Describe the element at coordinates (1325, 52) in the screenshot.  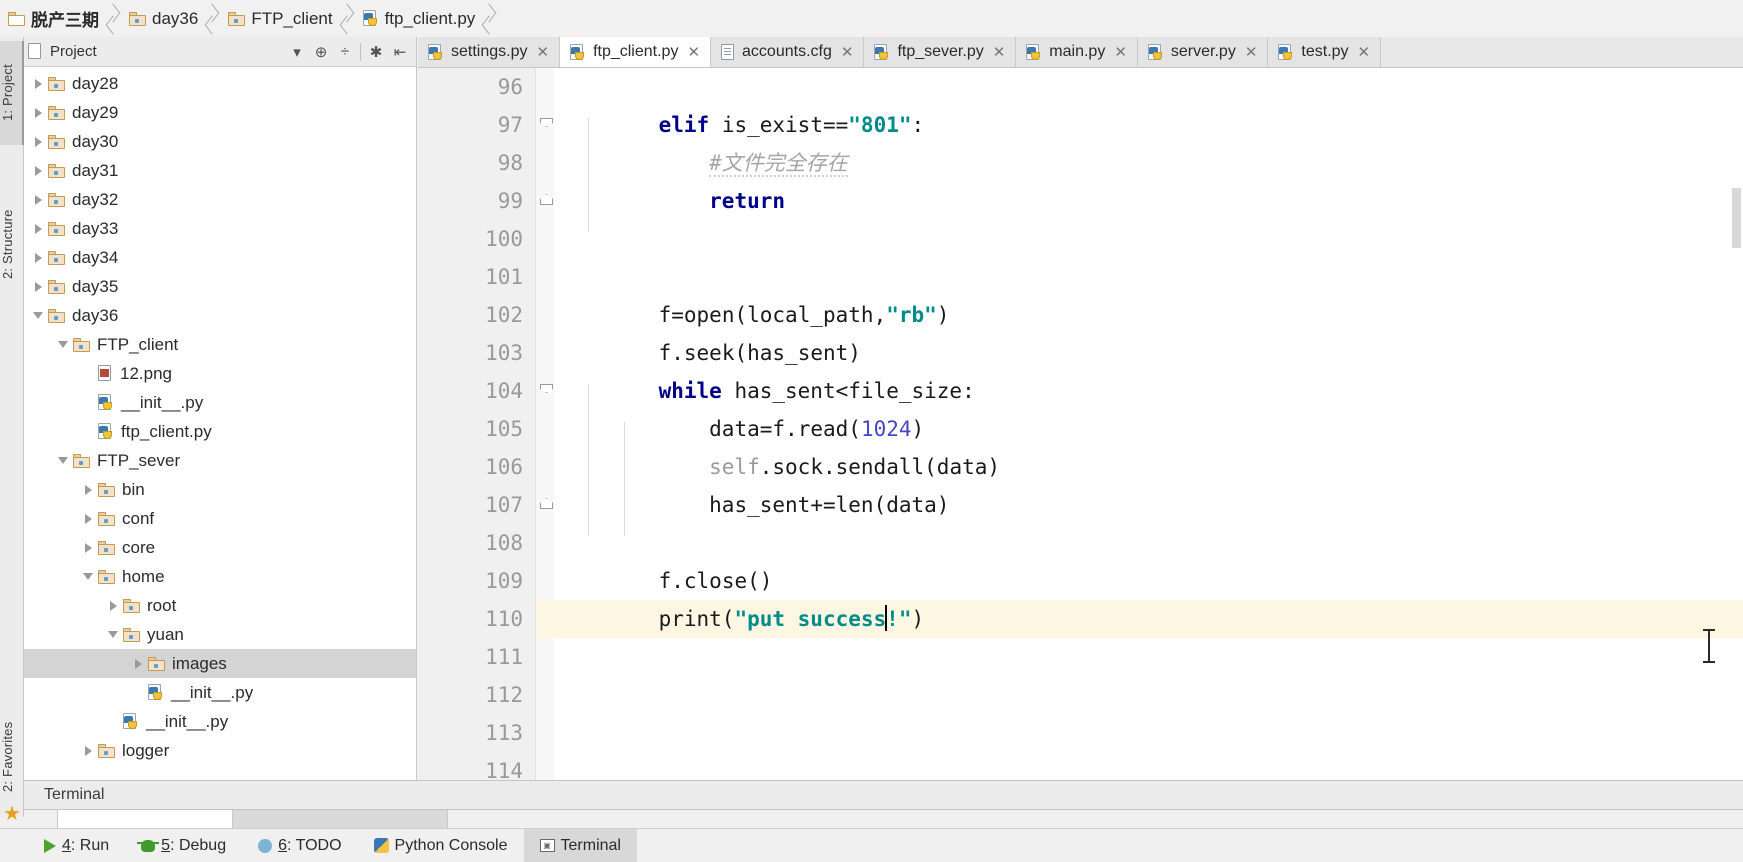
I see `editor-tab-test-py: test.py ✕` at that location.